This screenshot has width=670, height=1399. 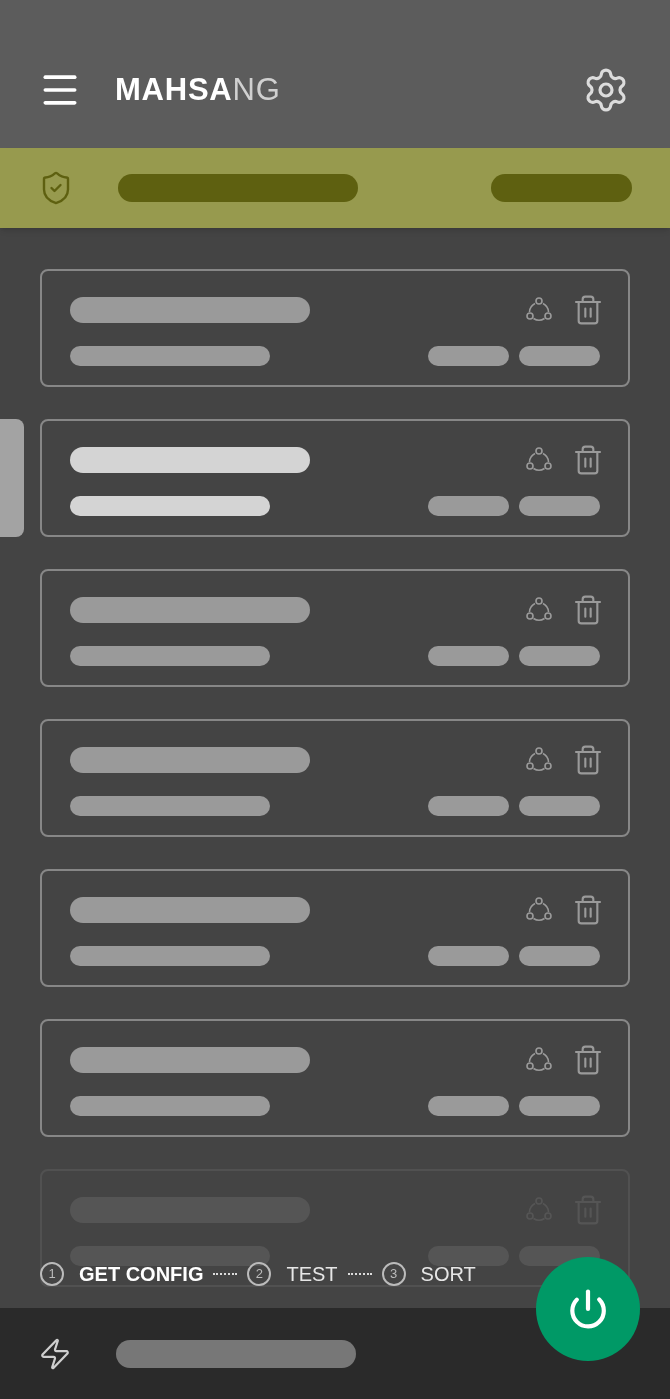 What do you see at coordinates (448, 1274) in the screenshot?
I see `step-label: SORT` at bounding box center [448, 1274].